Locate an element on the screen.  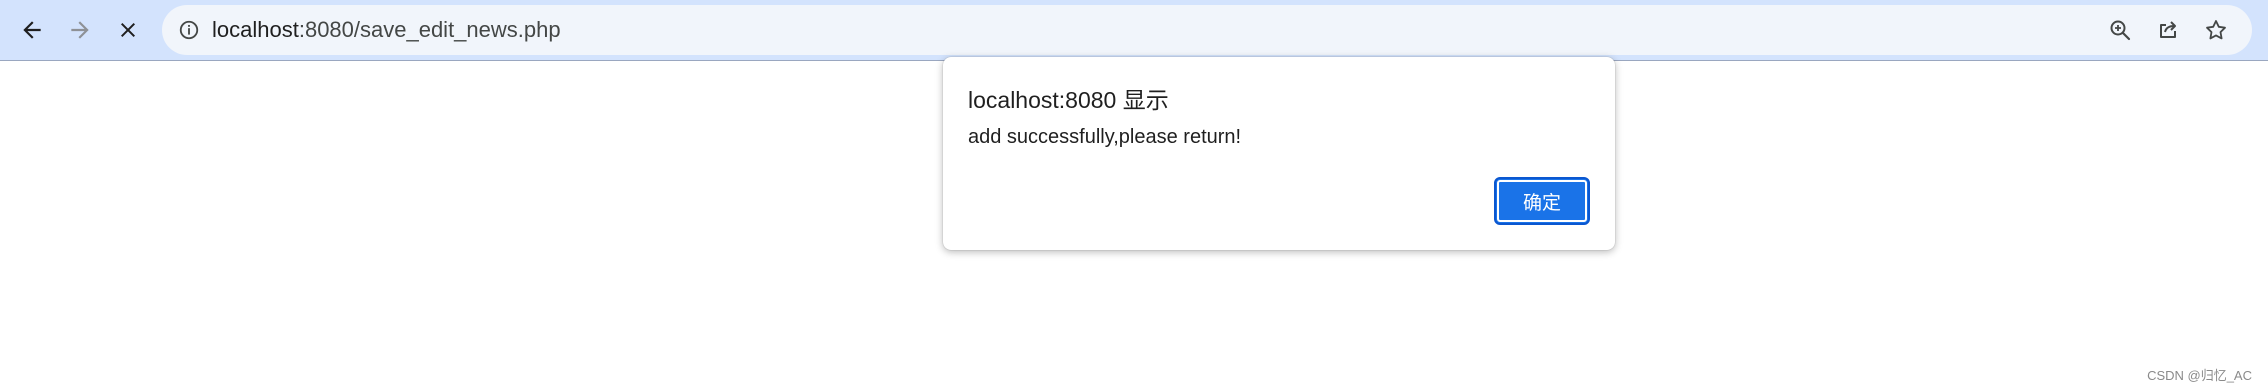
forward-button is located at coordinates (80, 30).